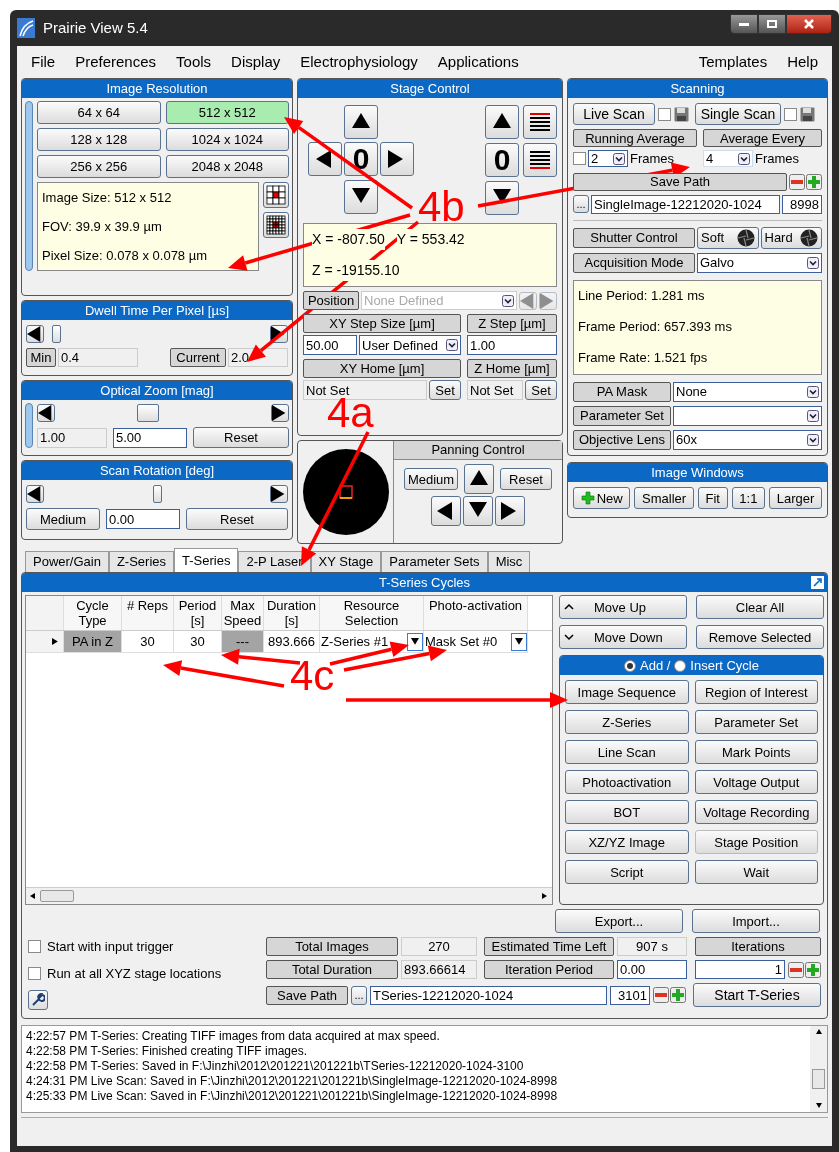 Image resolution: width=839 pixels, height=1152 pixels. I want to click on total-images-value: 270, so click(439, 946).